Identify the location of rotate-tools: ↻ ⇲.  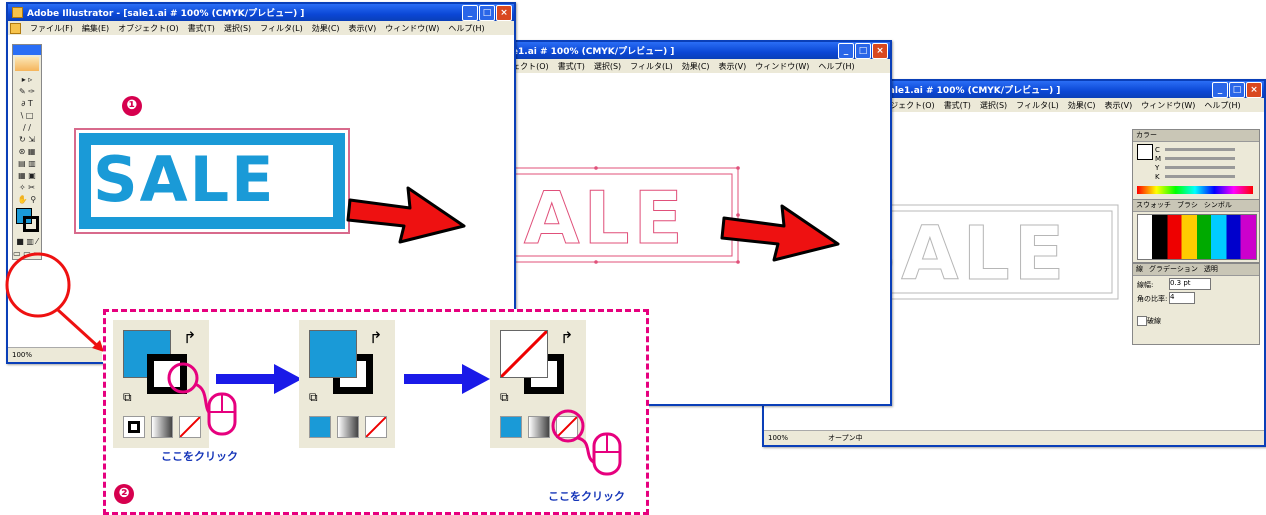
(27, 139).